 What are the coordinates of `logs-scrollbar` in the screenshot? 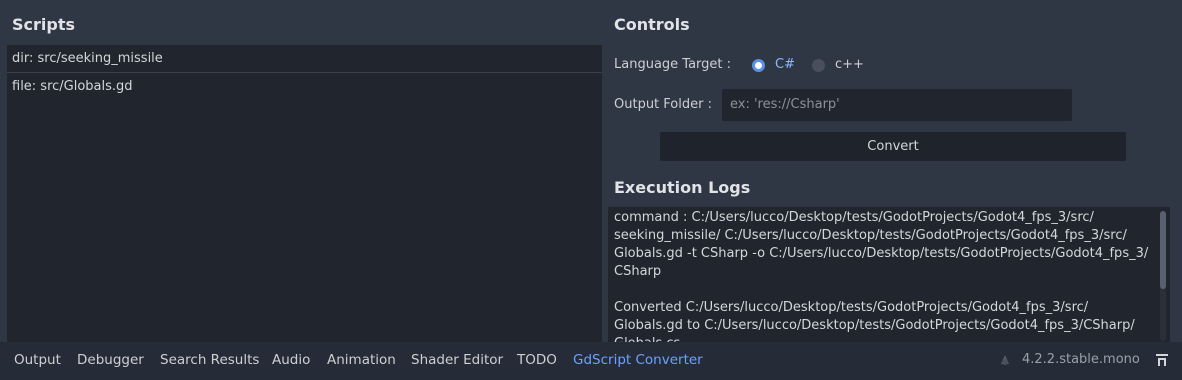 It's located at (1163, 276).